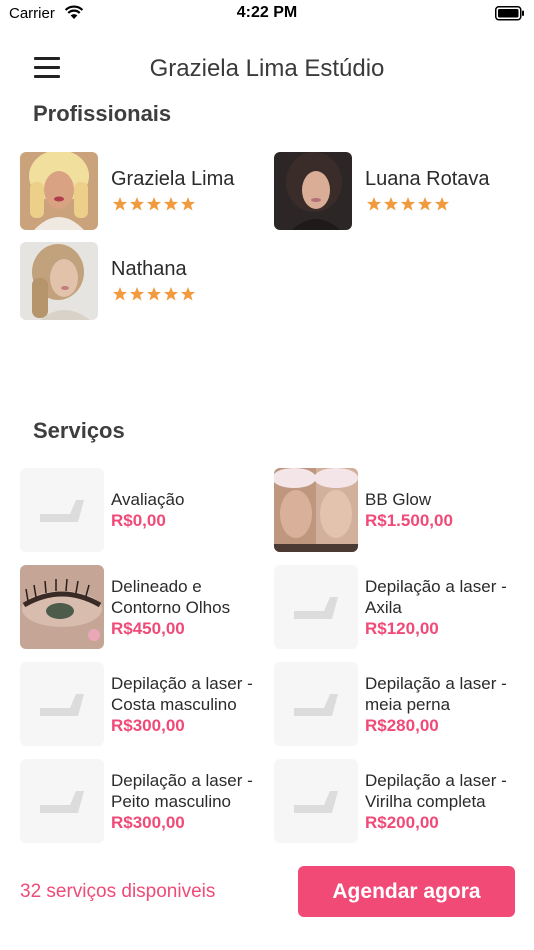 This screenshot has width=534, height=950. I want to click on service-name: Depilação a laser - Peito masculino, so click(182, 790).